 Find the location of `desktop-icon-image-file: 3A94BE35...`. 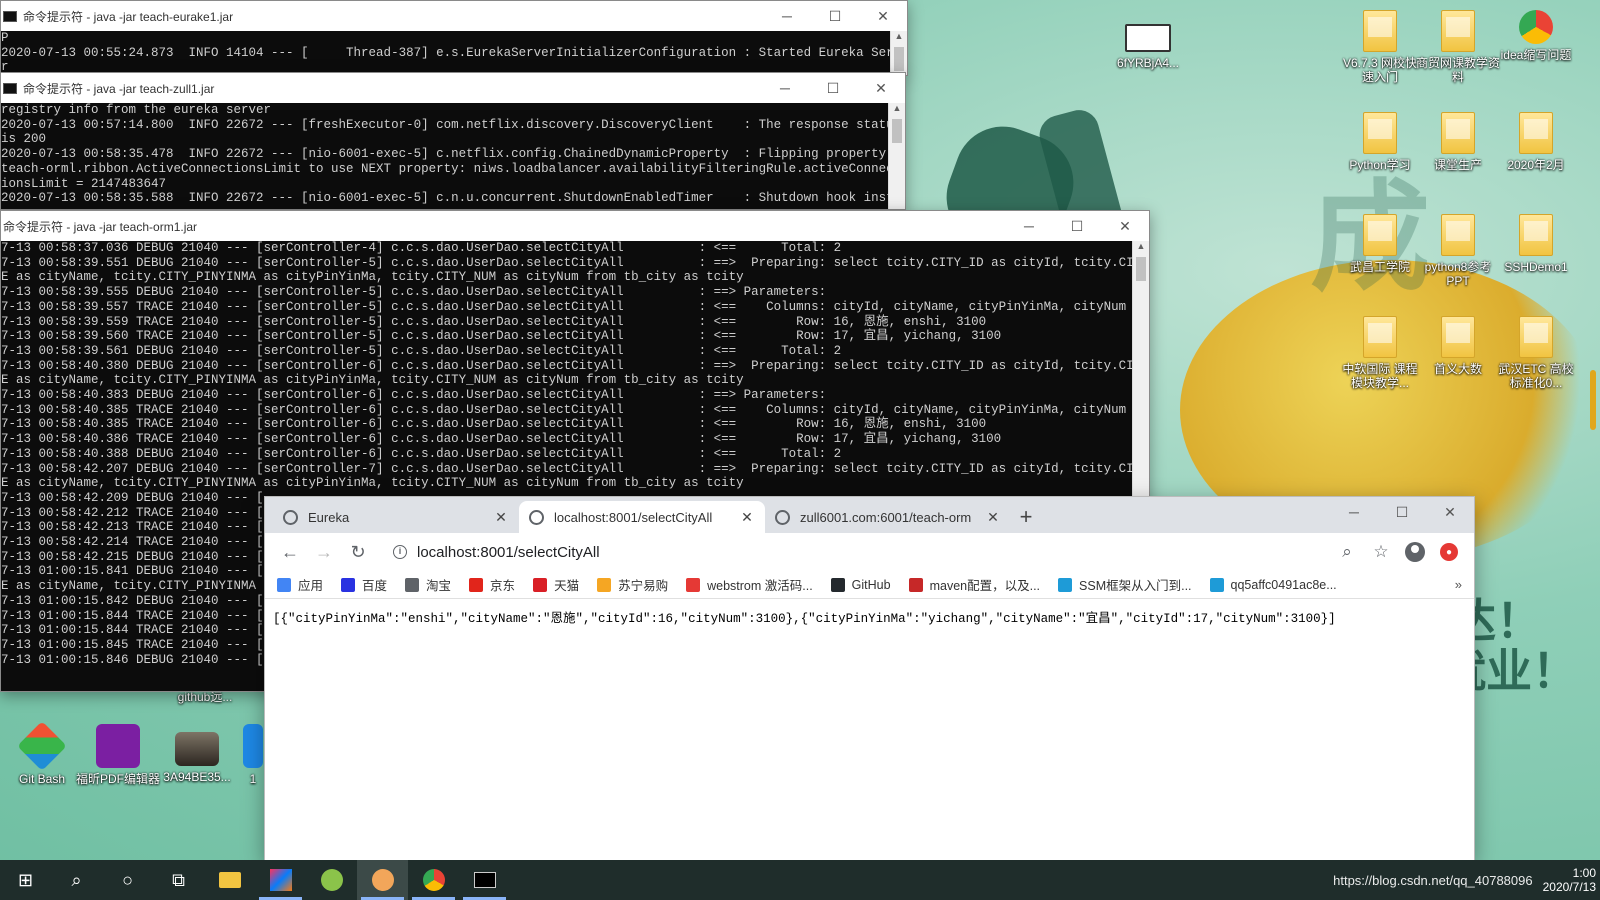

desktop-icon-image-file: 3A94BE35... is located at coordinates (197, 758).